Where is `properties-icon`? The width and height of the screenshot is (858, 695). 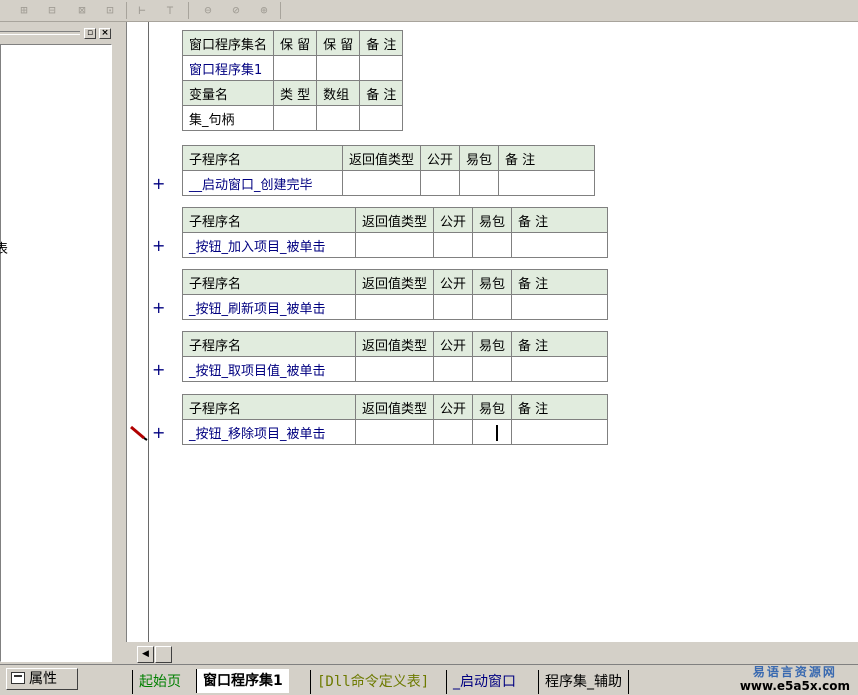
properties-icon is located at coordinates (18, 678).